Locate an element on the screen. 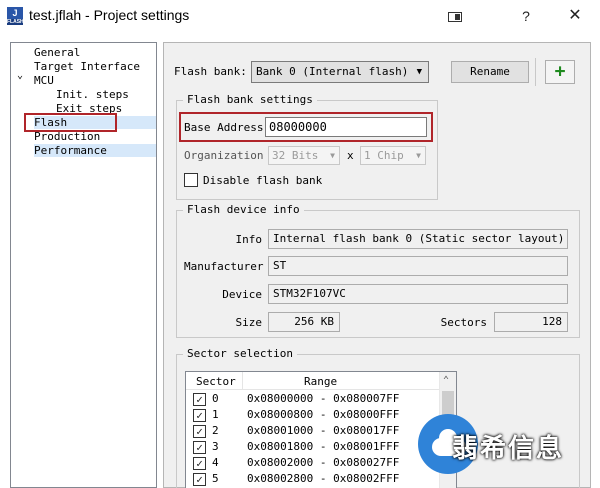 The width and height of the screenshot is (600, 488). size-field: 256 KB is located at coordinates (304, 322).